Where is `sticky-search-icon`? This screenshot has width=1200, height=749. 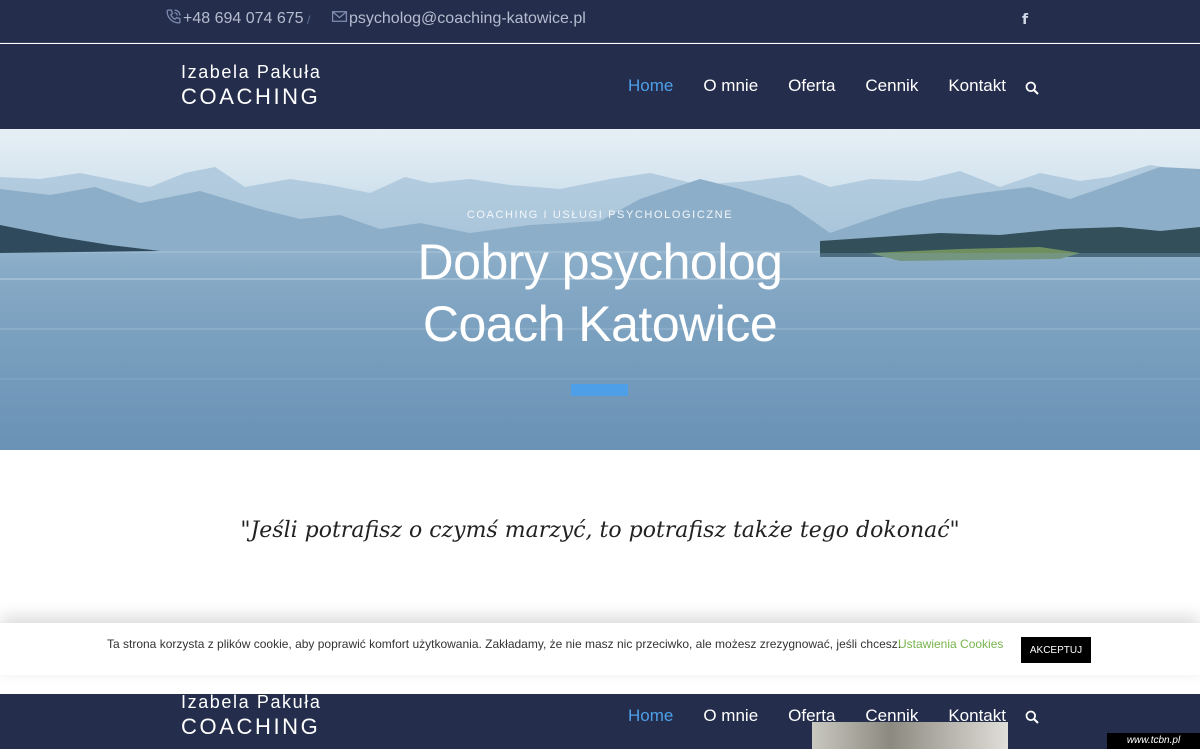
sticky-search-icon is located at coordinates (1032, 717).